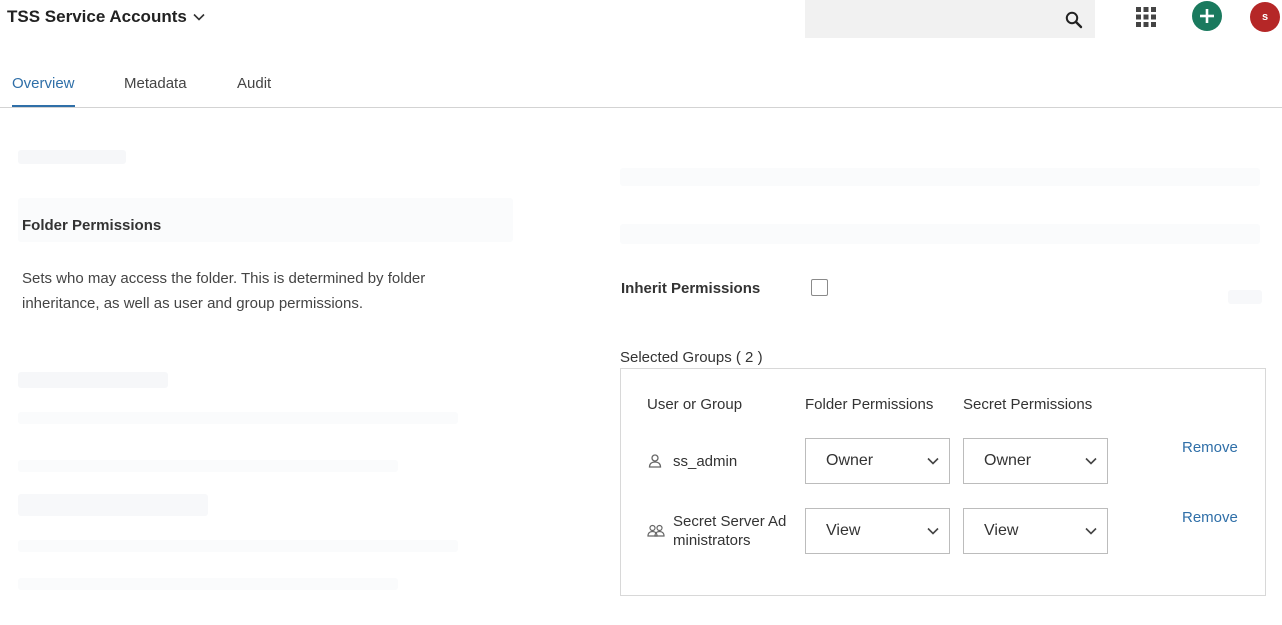 This screenshot has height=625, width=1282. What do you see at coordinates (155, 91) in the screenshot?
I see `tab-metadata: Metadata` at bounding box center [155, 91].